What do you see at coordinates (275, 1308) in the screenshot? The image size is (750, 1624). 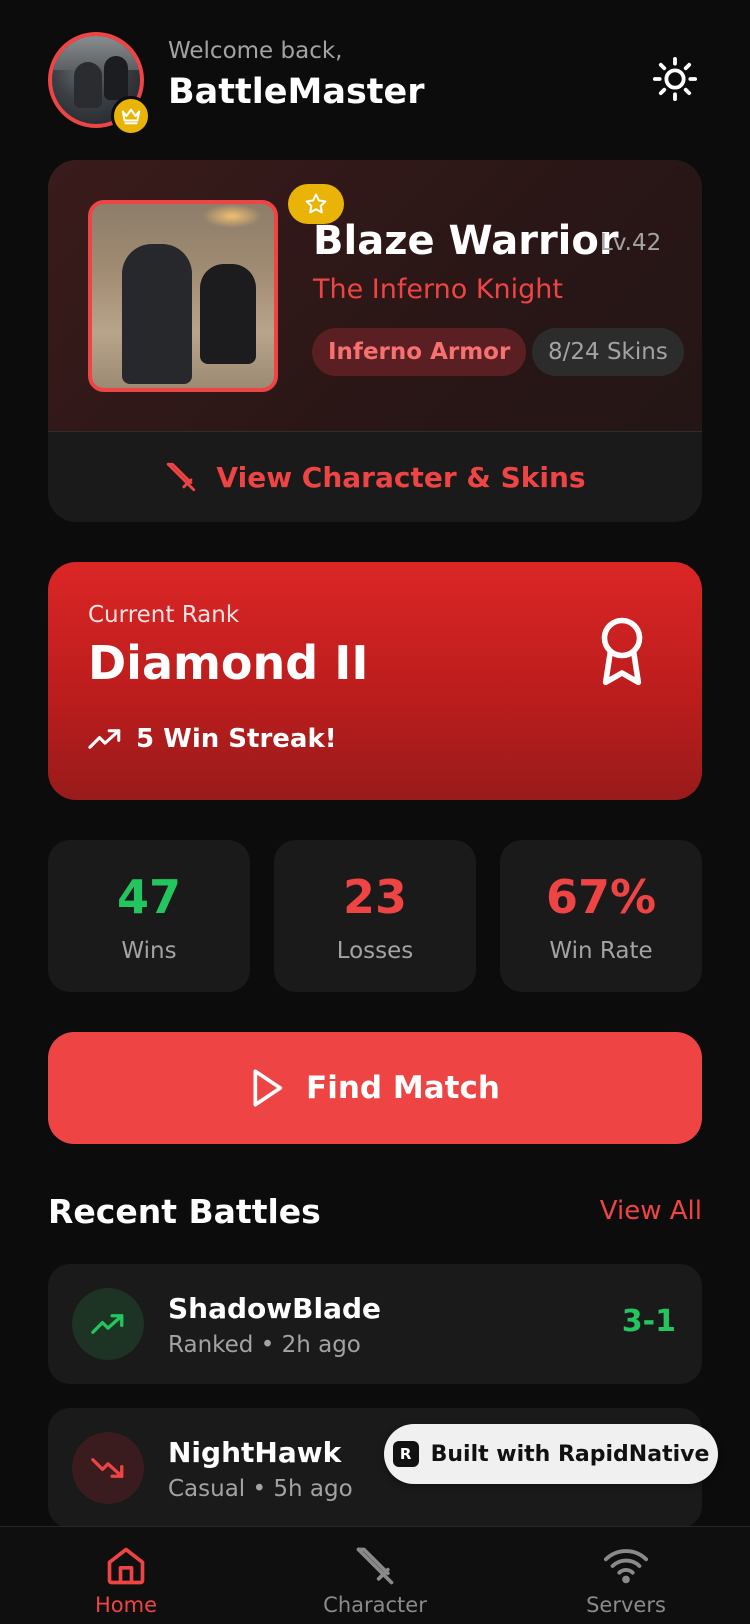 I see `battle-opponent: ShadowBlade` at bounding box center [275, 1308].